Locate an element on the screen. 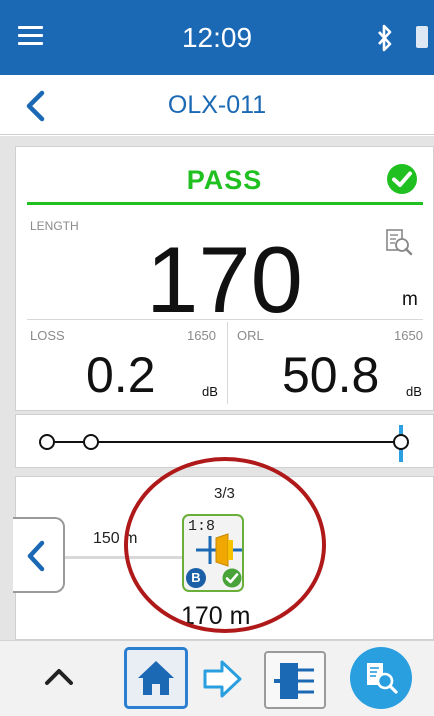  bottom-toolbar is located at coordinates (217, 678).